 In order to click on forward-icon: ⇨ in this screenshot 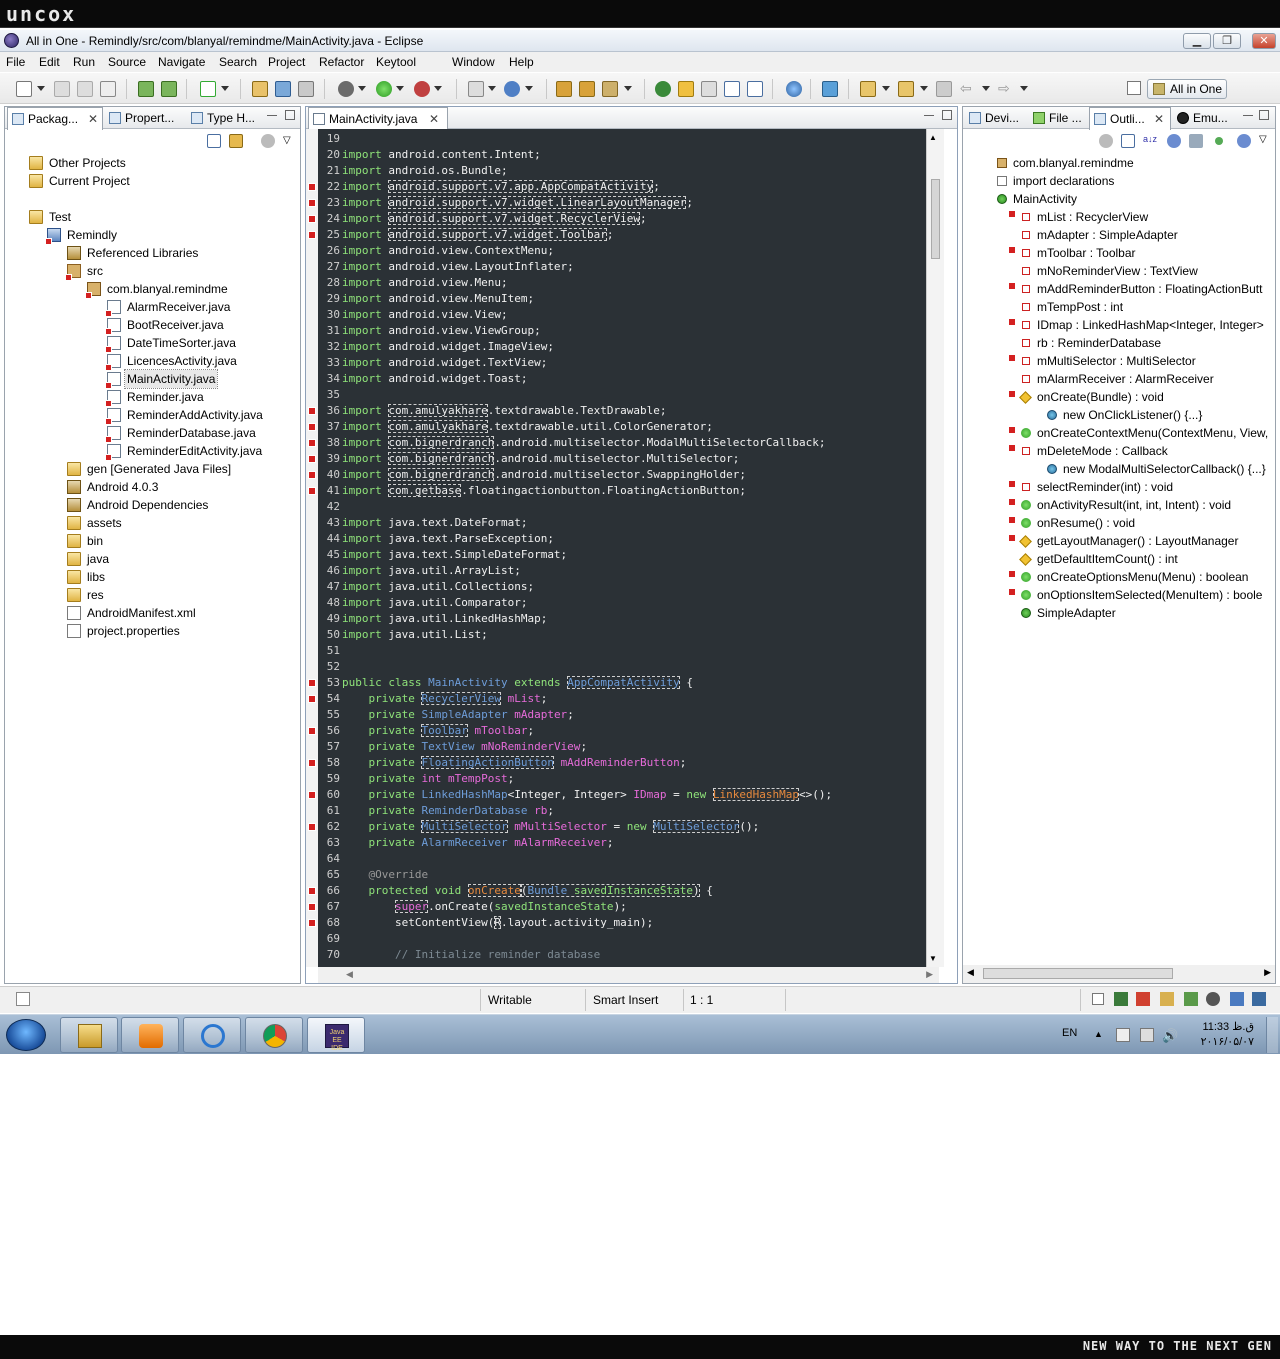, I will do `click(1006, 89)`.